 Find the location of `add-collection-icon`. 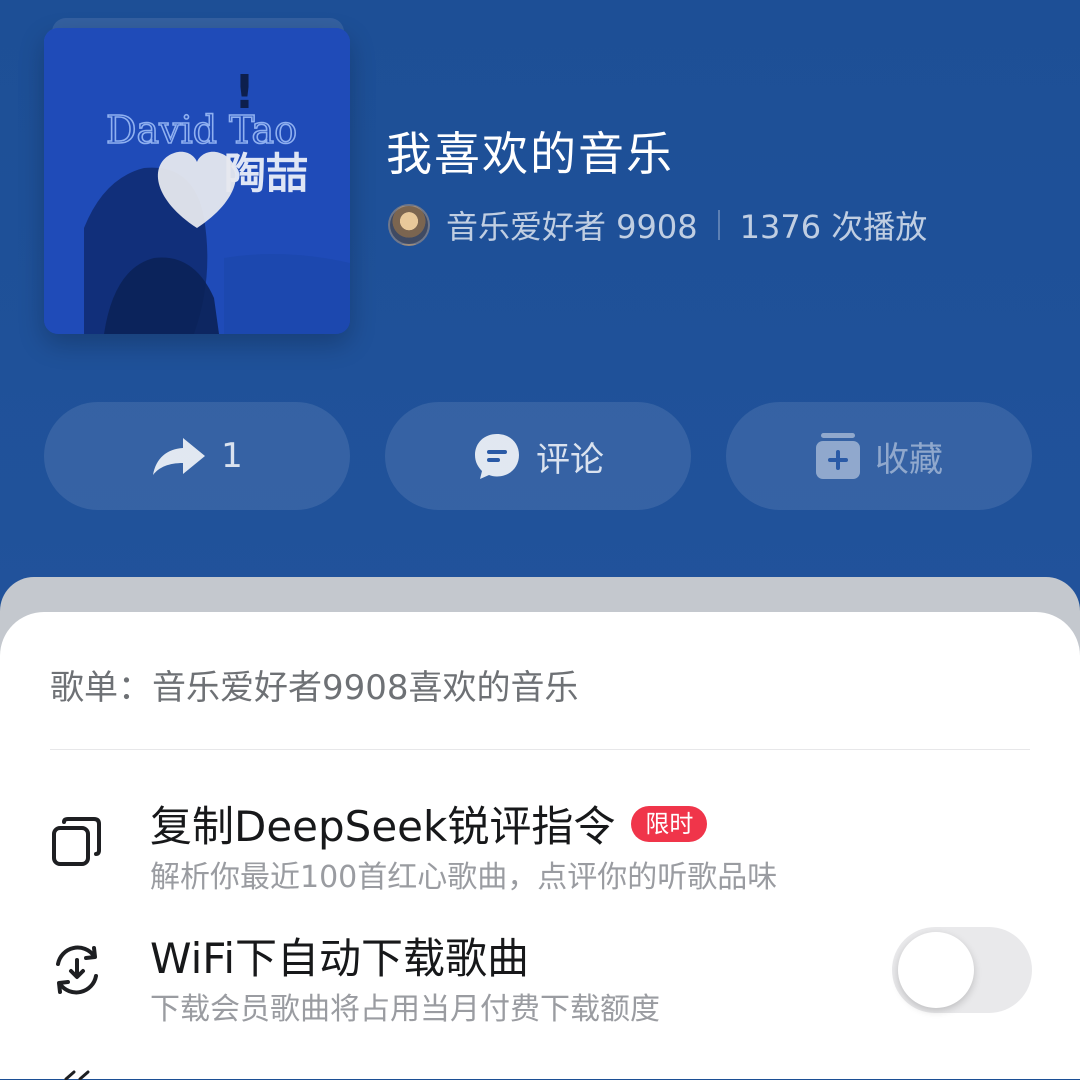

add-collection-icon is located at coordinates (838, 456).